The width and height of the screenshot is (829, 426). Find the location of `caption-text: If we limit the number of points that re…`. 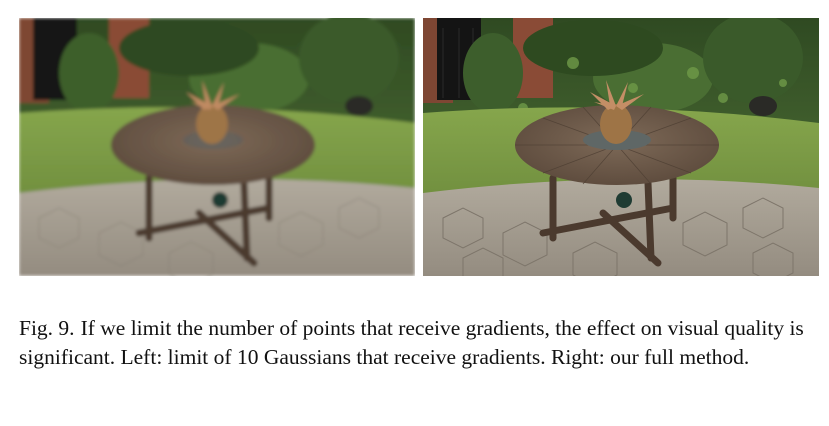

caption-text: If we limit the number of points that re… is located at coordinates (411, 342).